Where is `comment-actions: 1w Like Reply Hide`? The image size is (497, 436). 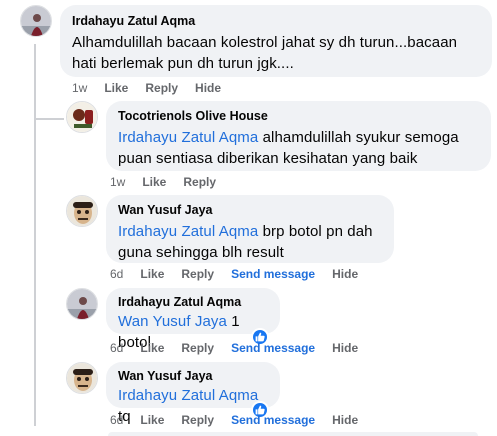
comment-actions: 1w Like Reply Hide is located at coordinates (155, 88).